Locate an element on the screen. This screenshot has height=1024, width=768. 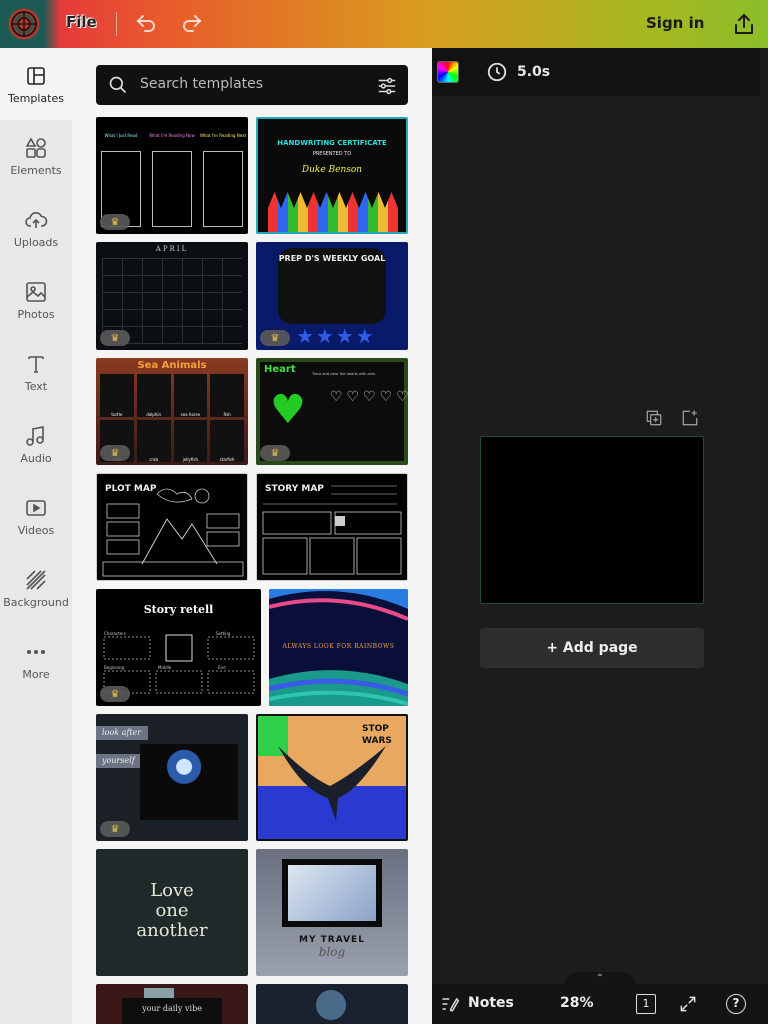
help-button: ? is located at coordinates (736, 1004).